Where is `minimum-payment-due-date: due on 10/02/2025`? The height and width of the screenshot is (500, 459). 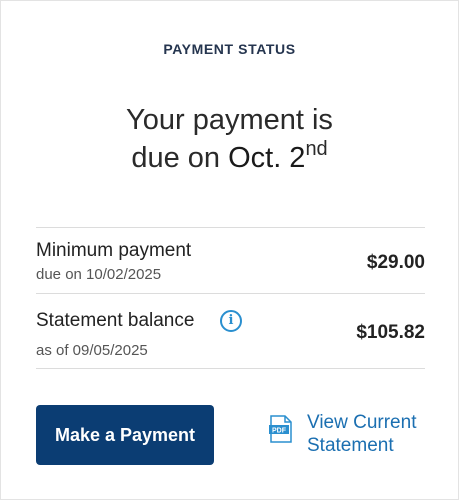
minimum-payment-due-date: due on 10/02/2025 is located at coordinates (99, 274).